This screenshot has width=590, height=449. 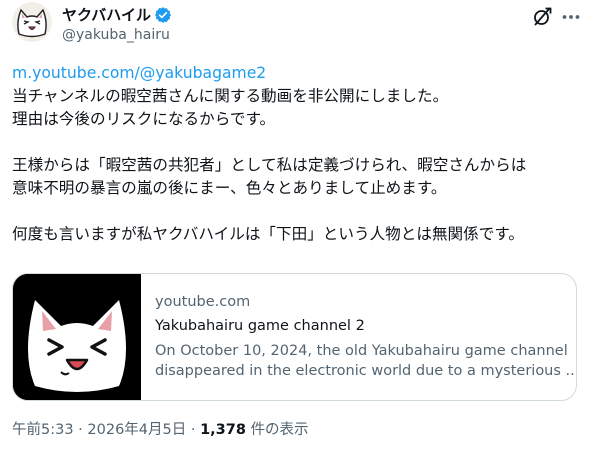 I want to click on more-icon, so click(x=571, y=17).